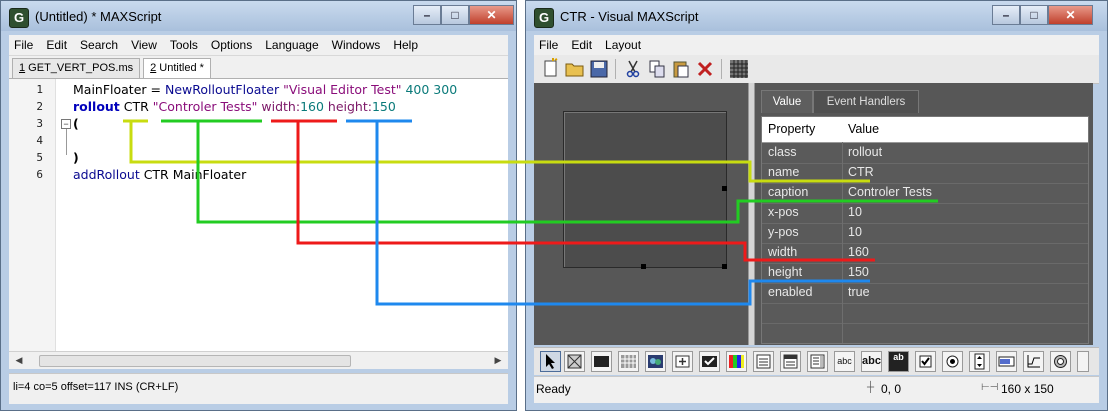 The image size is (1108, 411). What do you see at coordinates (177, 68) in the screenshot?
I see `tab-untitled: 2 Untitled *` at bounding box center [177, 68].